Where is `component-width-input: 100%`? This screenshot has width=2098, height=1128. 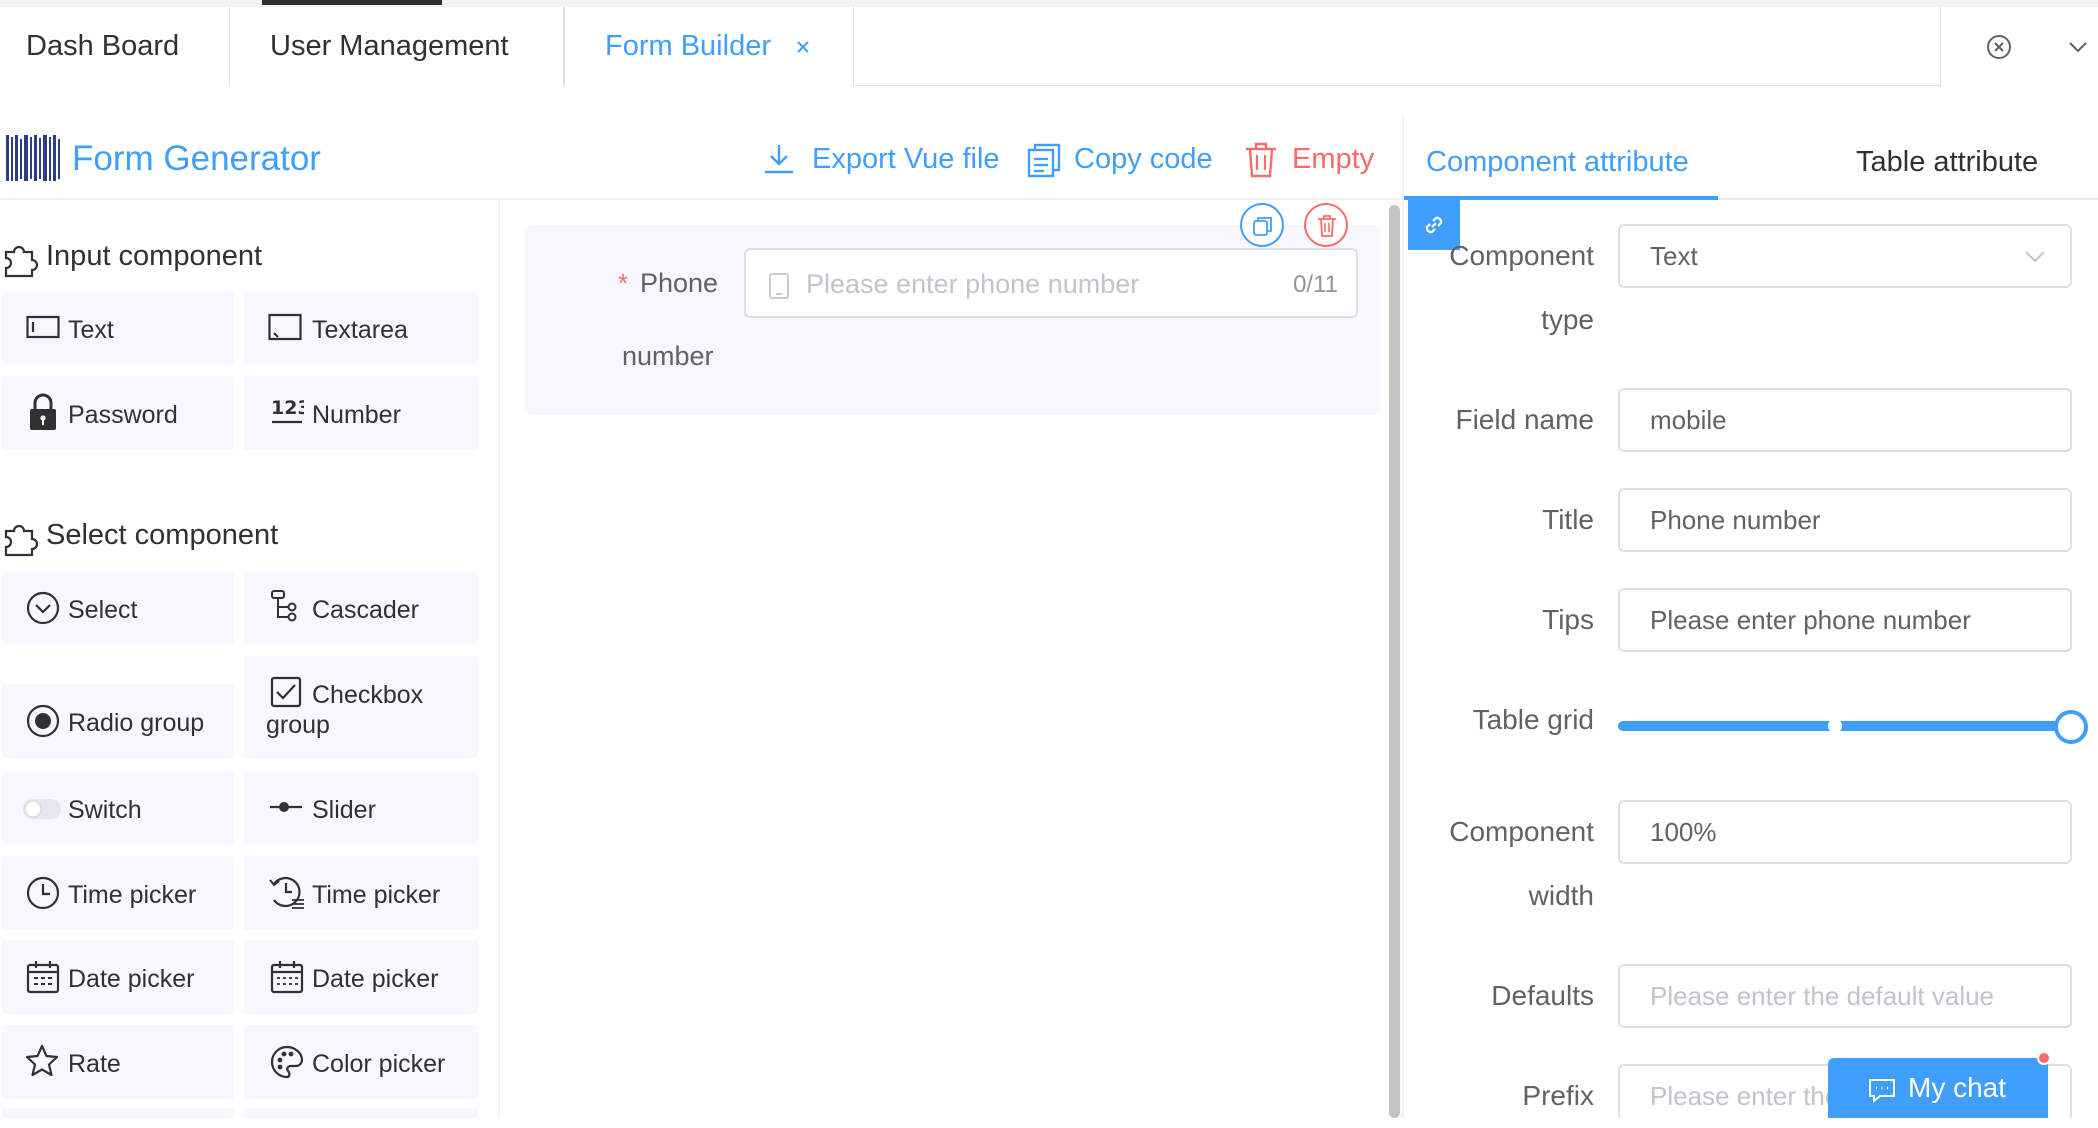
component-width-input: 100% is located at coordinates (1845, 832).